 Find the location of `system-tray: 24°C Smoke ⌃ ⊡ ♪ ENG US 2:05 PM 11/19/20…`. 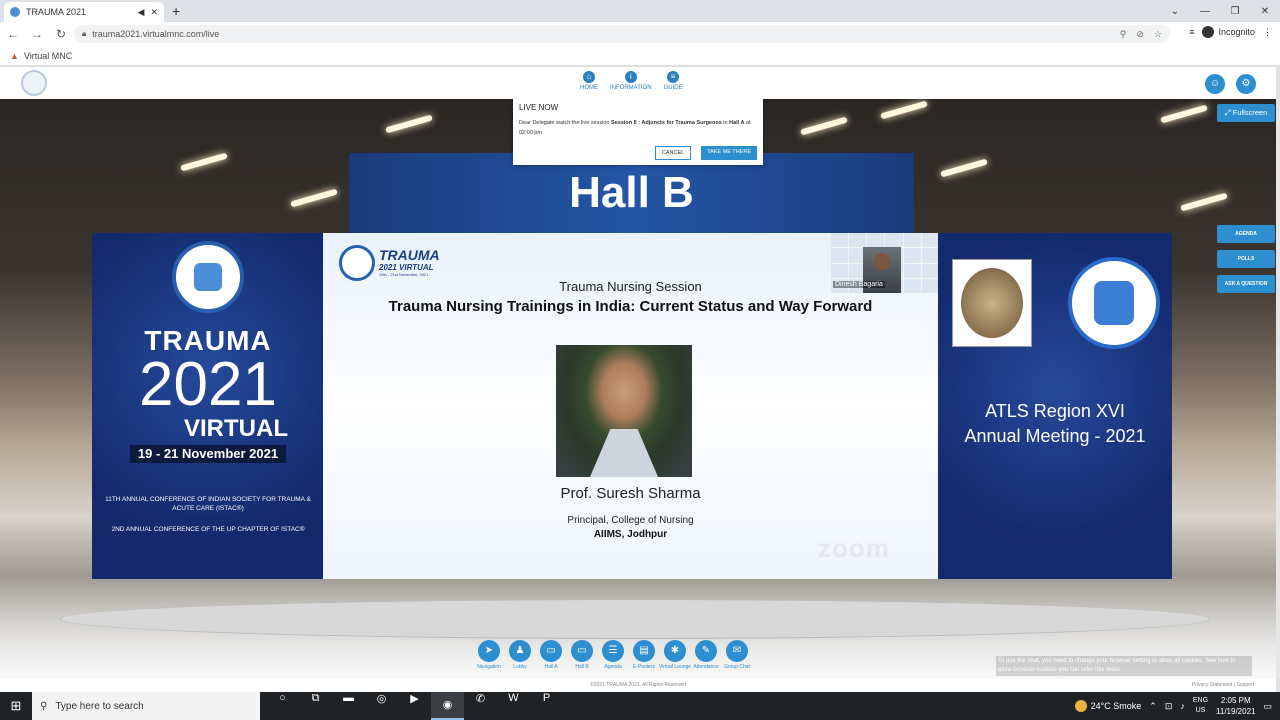

system-tray: 24°C Smoke ⌃ ⊡ ♪ ENG US 2:05 PM 11/19/20… is located at coordinates (1173, 706).